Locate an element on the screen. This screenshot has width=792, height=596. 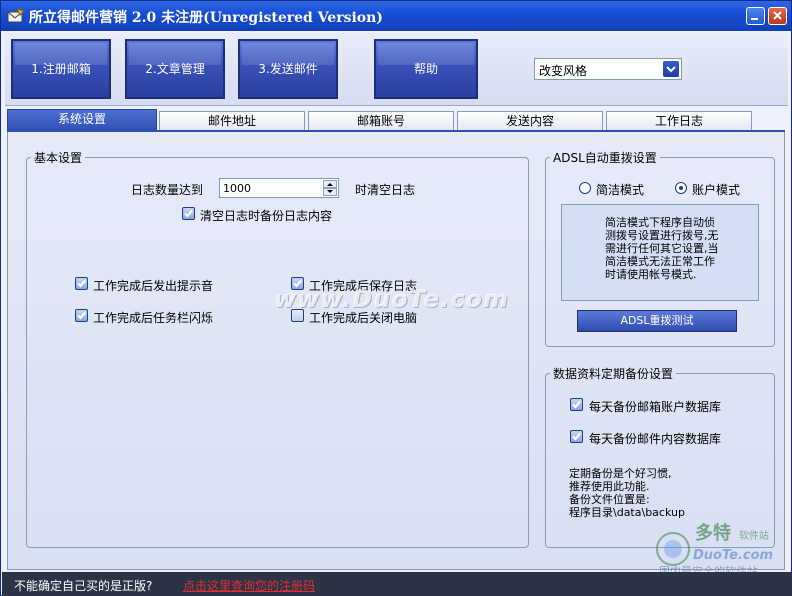
title-bar: 所立得邮件营销 2.0 未注册(Unregistered Version) is located at coordinates (396, 16).